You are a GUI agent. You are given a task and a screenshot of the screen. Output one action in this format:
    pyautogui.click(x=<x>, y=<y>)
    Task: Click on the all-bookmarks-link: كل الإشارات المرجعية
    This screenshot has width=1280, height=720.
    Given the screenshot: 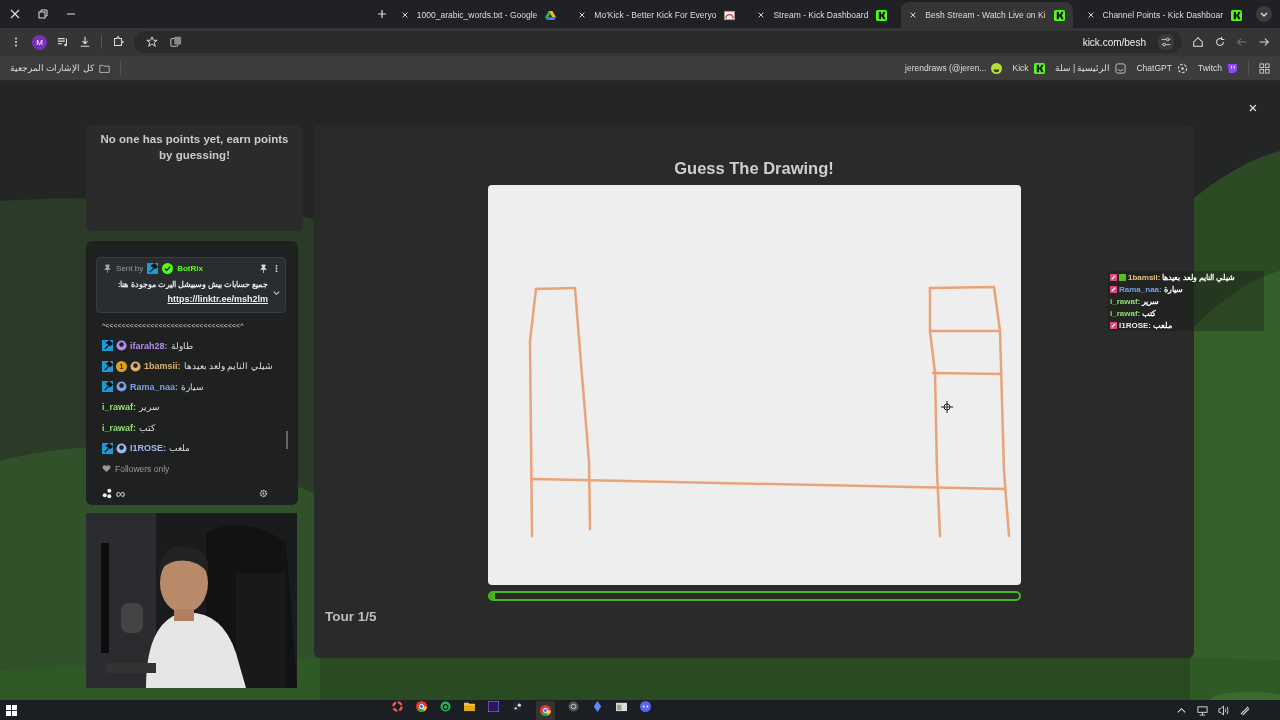 What is the action you would take?
    pyautogui.click(x=60, y=68)
    